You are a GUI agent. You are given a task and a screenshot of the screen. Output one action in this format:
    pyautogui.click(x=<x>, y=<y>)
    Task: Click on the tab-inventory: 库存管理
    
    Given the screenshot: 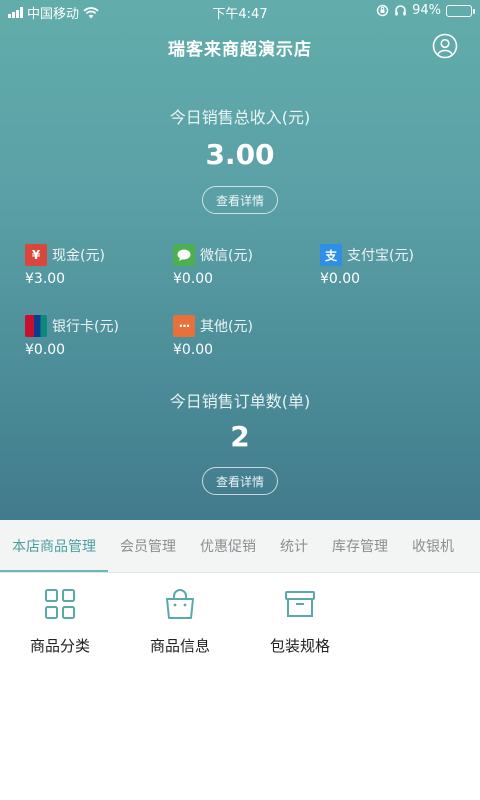 What is the action you would take?
    pyautogui.click(x=360, y=546)
    